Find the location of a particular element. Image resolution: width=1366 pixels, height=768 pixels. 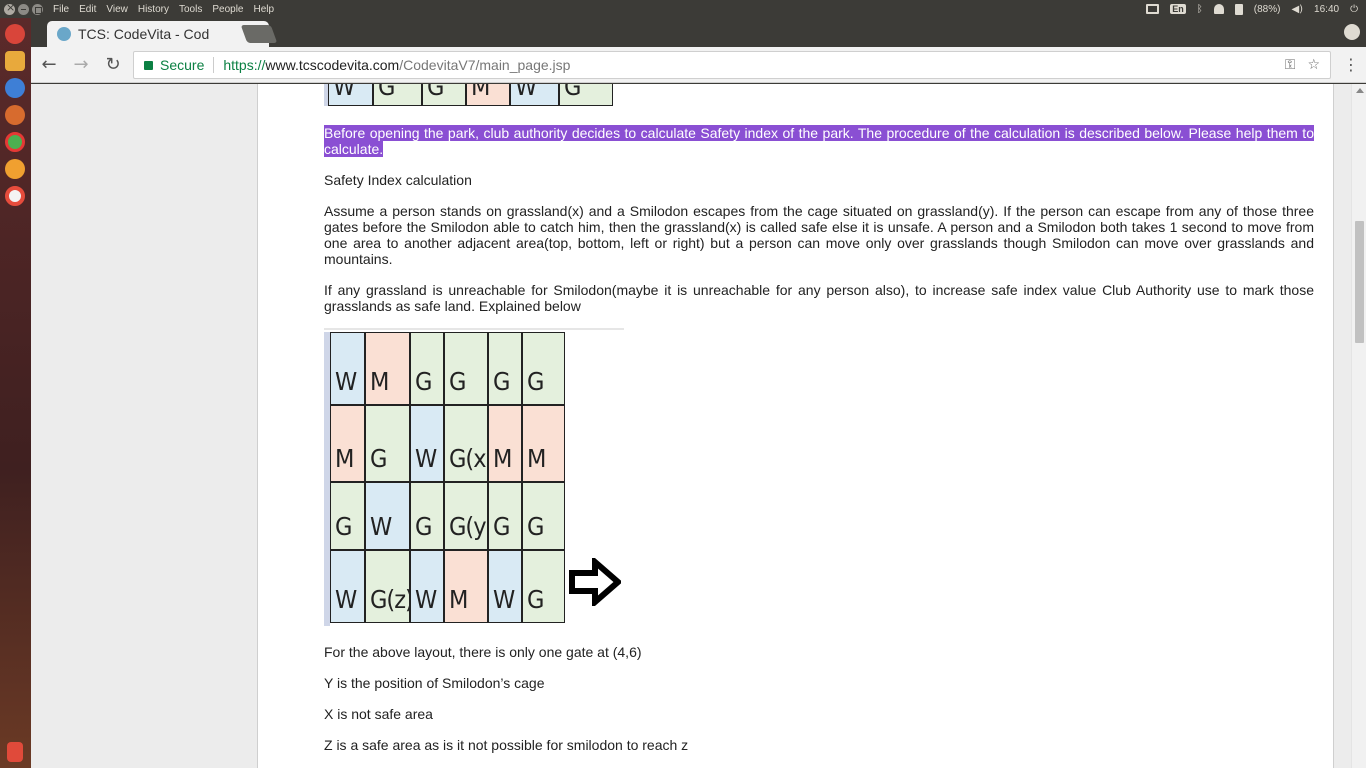

app-menus: File Edit View History Tools People Help is located at coordinates (163, 9).